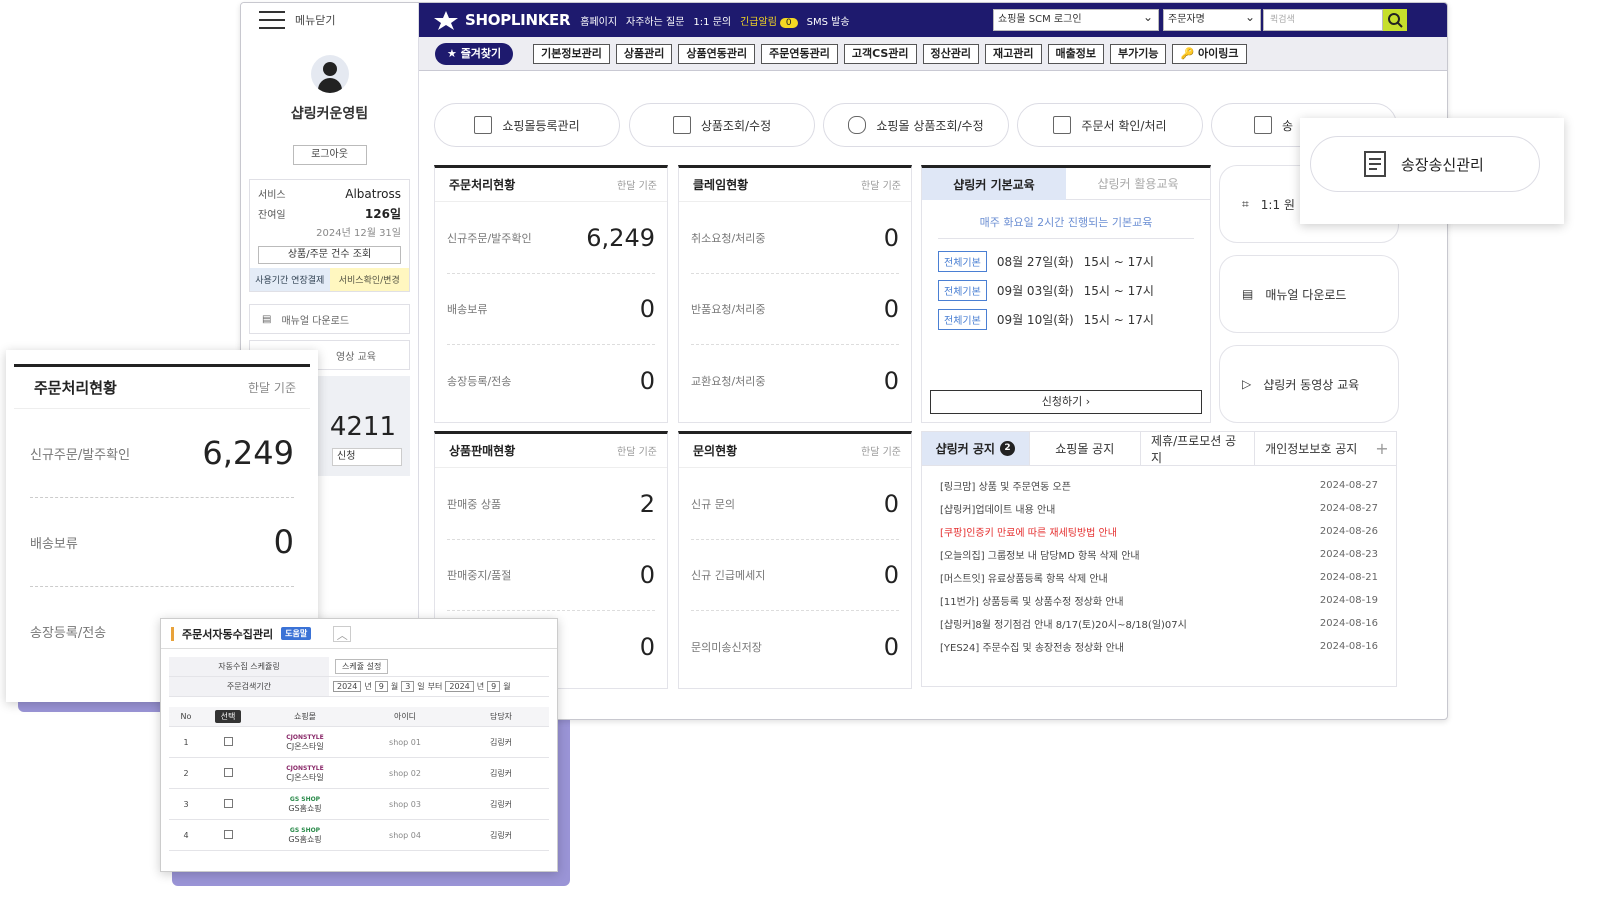 Image resolution: width=1600 pixels, height=905 pixels. What do you see at coordinates (1159, 600) in the screenshot?
I see `notice-item: [11번가] 상품등록 및 상품수정 정상화 안내 2024-08-19` at bounding box center [1159, 600].